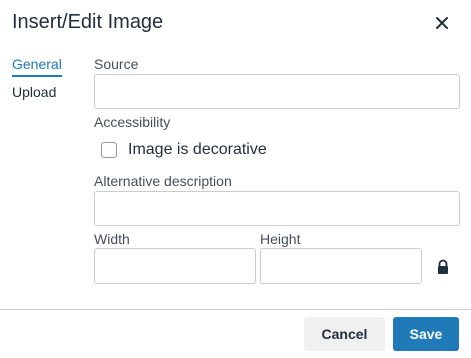 This screenshot has width=471, height=358. Describe the element at coordinates (426, 334) in the screenshot. I see `save-button: Save` at that location.